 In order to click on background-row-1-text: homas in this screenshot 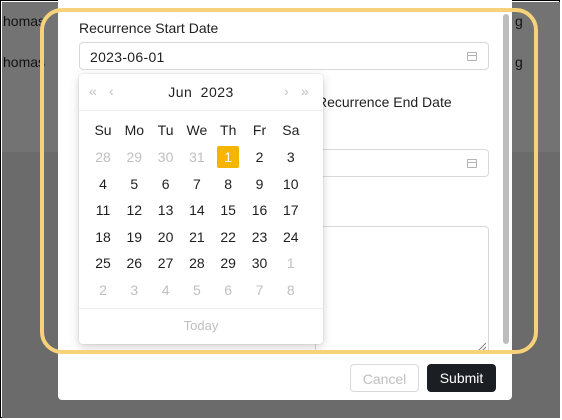, I will do `click(24, 21)`.